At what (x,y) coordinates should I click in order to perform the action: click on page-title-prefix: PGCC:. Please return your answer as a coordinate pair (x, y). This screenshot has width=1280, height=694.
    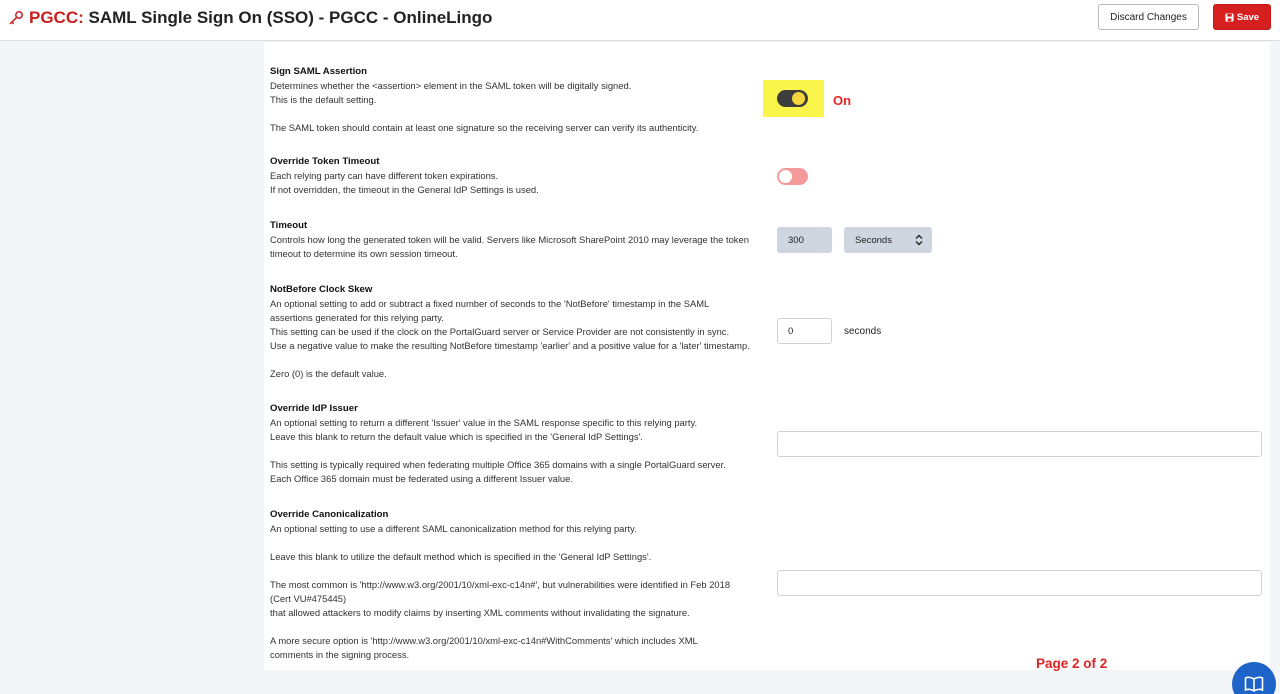
    Looking at the image, I should click on (56, 17).